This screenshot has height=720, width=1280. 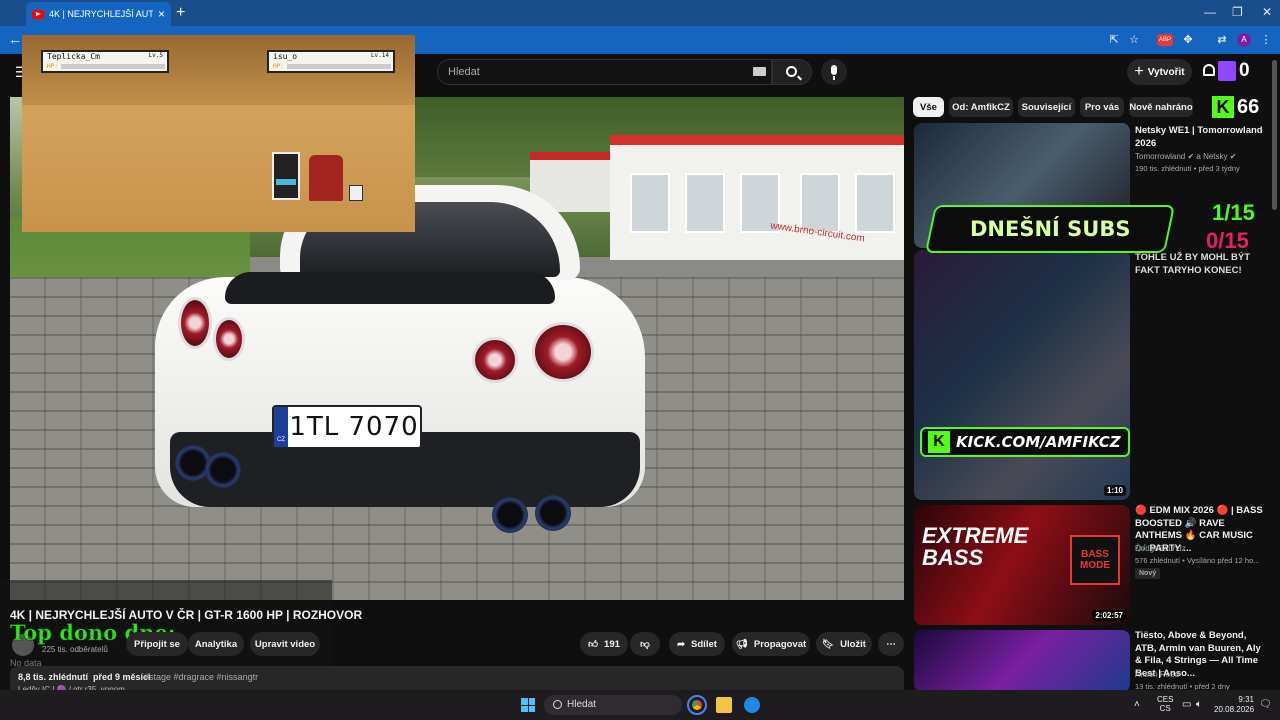 I want to click on chip-for-you: Pro vás, so click(x=1102, y=107).